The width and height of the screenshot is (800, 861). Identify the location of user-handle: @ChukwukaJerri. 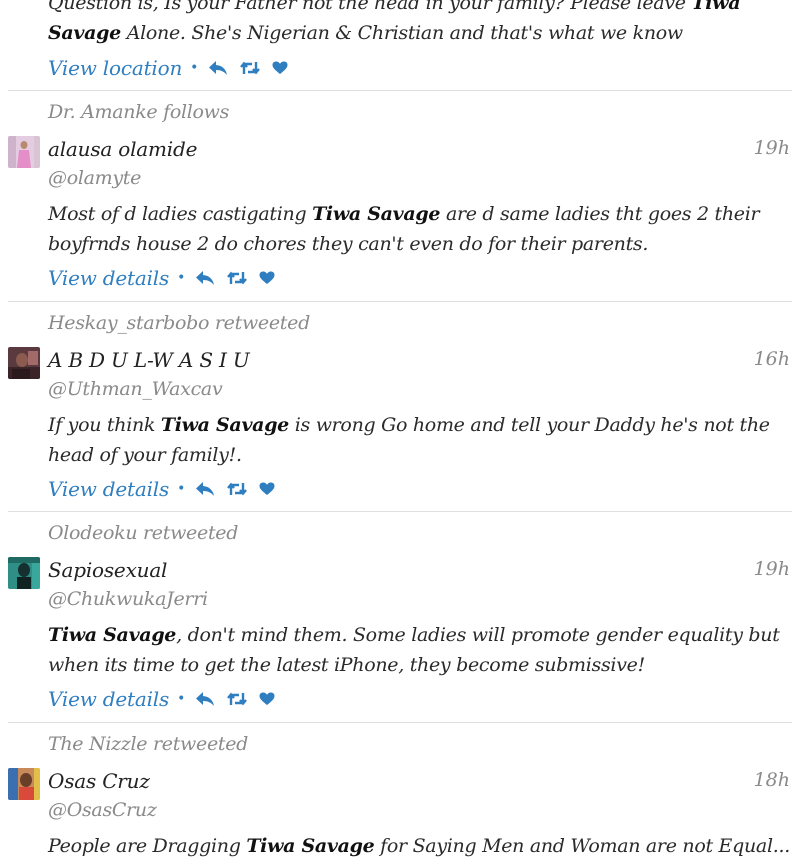
(128, 599).